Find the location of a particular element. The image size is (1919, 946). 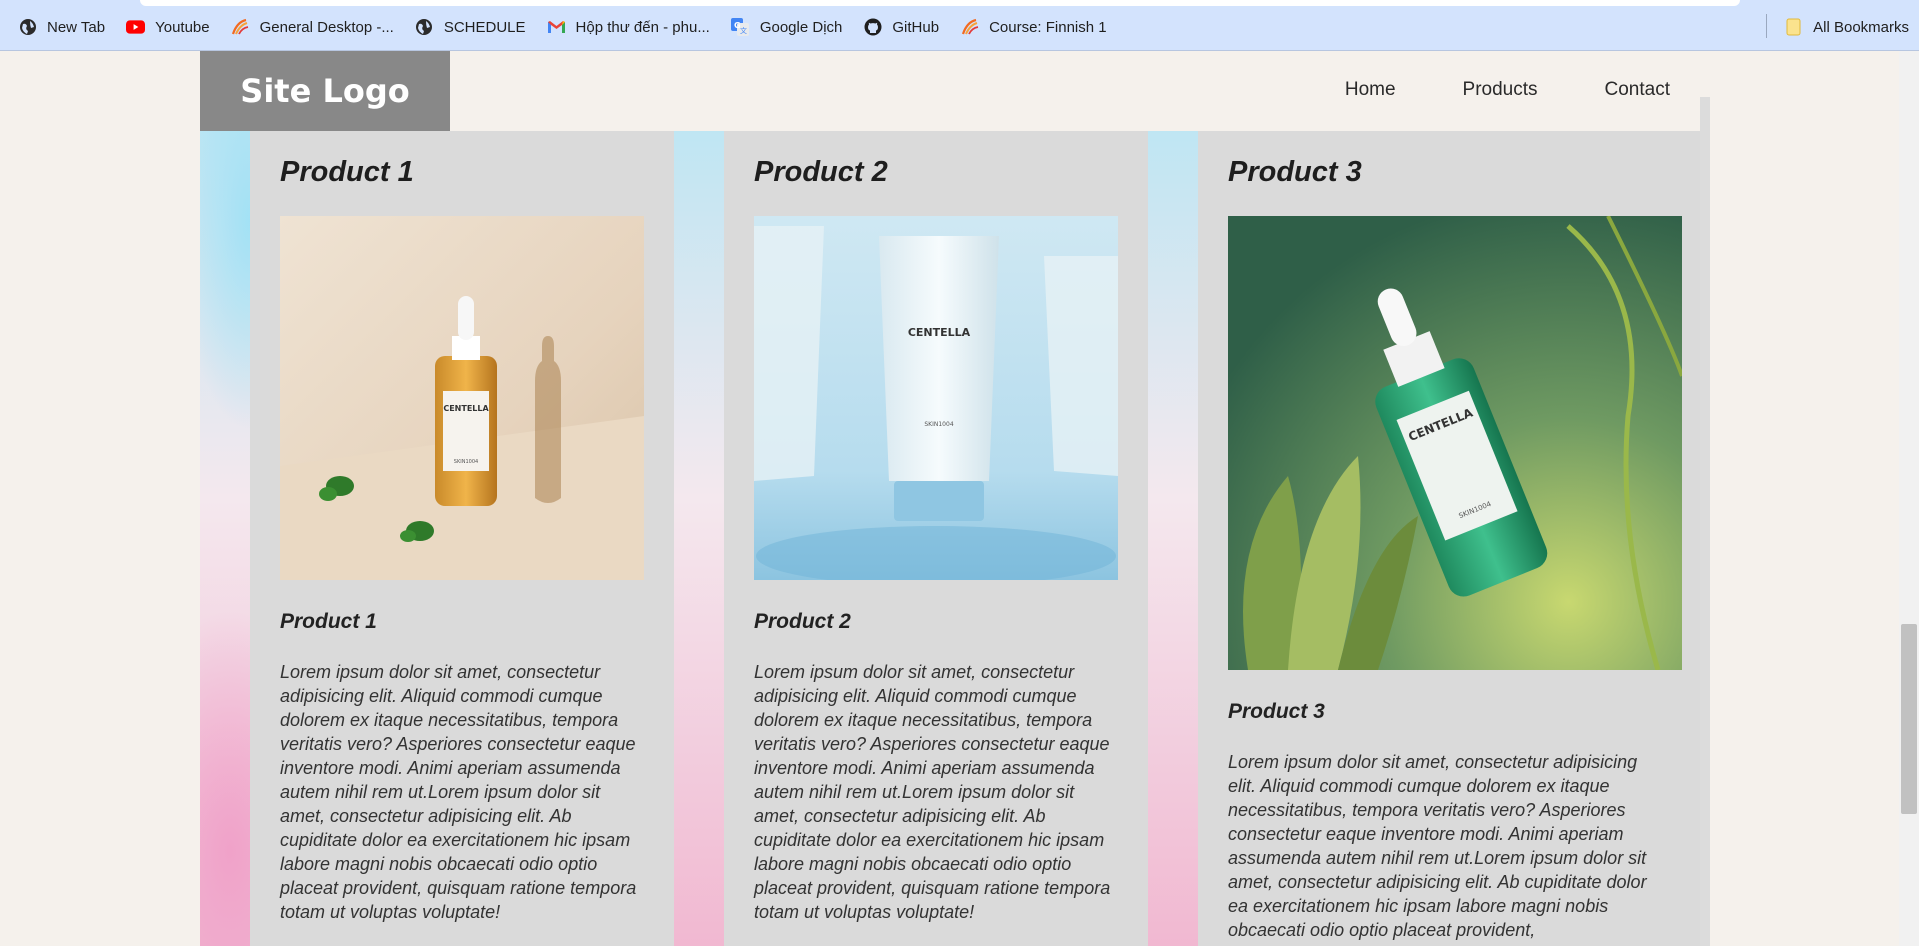

product-title: Product 2 is located at coordinates (821, 172).